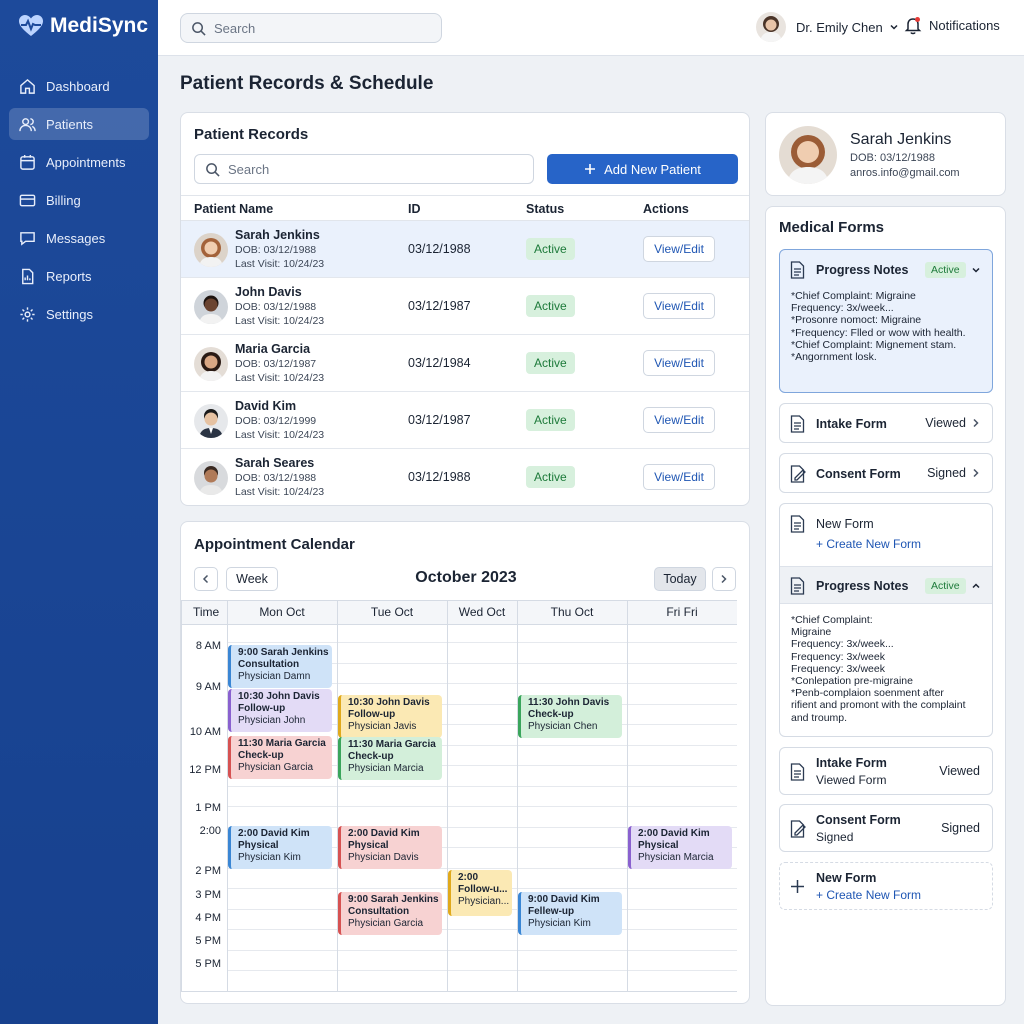 The width and height of the screenshot is (1024, 1024). I want to click on progress-notes-header: Progress Notes Active, so click(886, 585).